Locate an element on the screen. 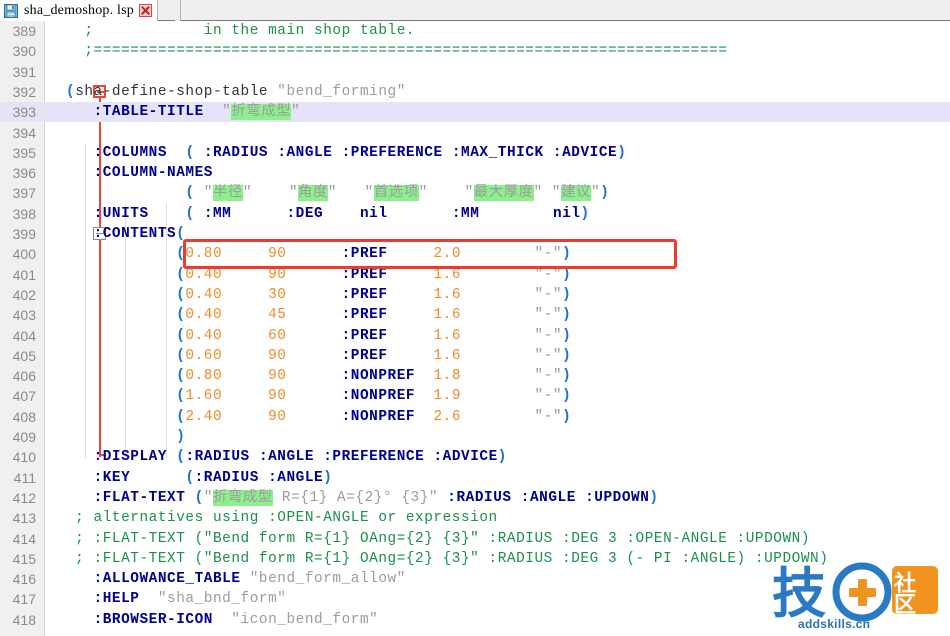 The width and height of the screenshot is (950, 636). line-number: 395 is located at coordinates (24, 152).